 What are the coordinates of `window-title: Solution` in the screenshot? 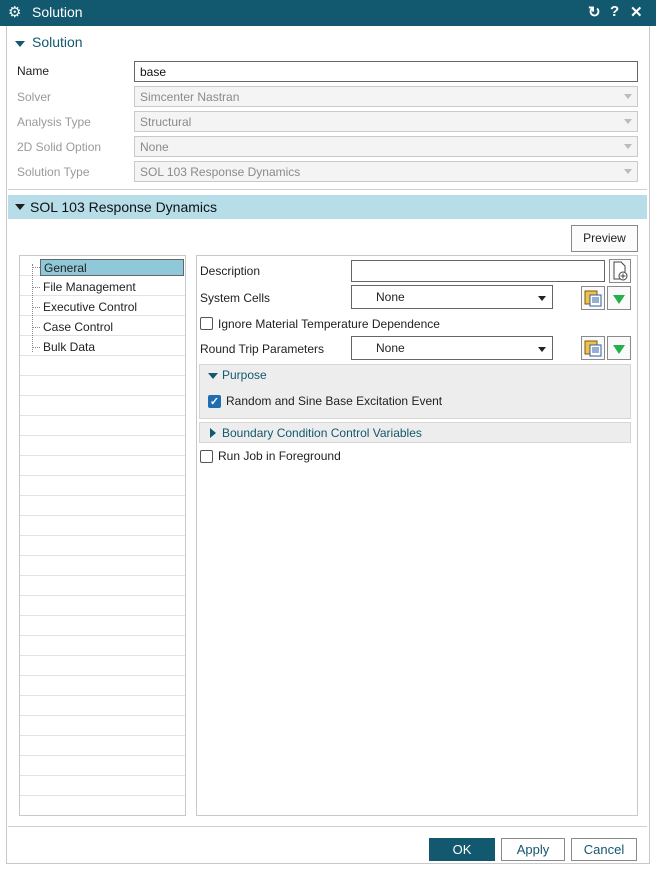 It's located at (57, 12).